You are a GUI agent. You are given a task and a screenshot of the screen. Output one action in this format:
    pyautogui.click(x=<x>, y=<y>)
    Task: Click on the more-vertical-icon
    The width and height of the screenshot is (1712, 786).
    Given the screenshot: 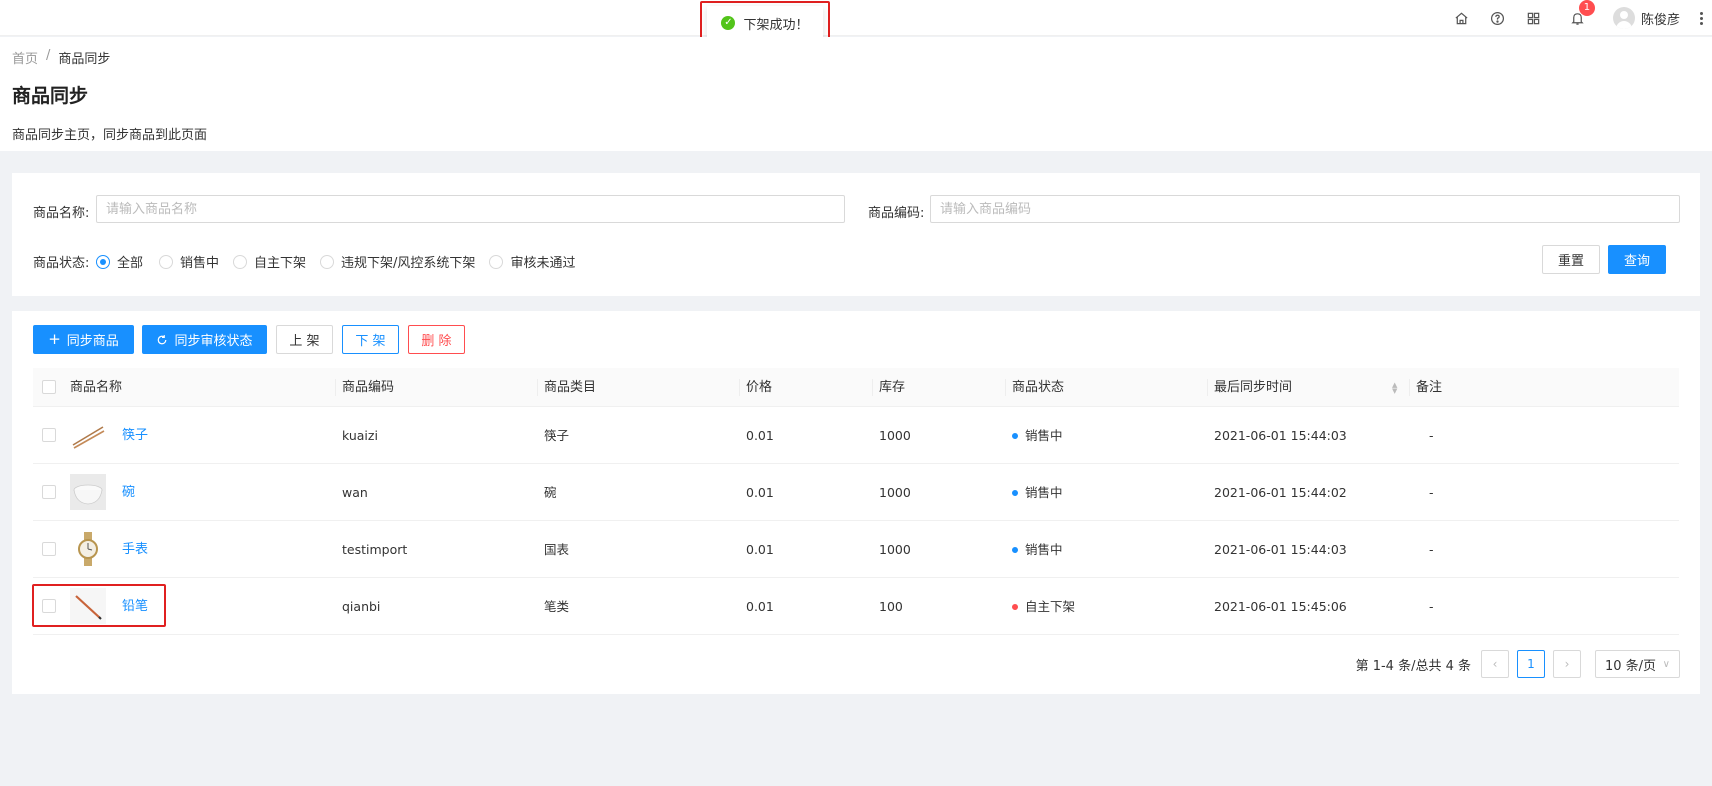 What is the action you would take?
    pyautogui.click(x=1701, y=18)
    